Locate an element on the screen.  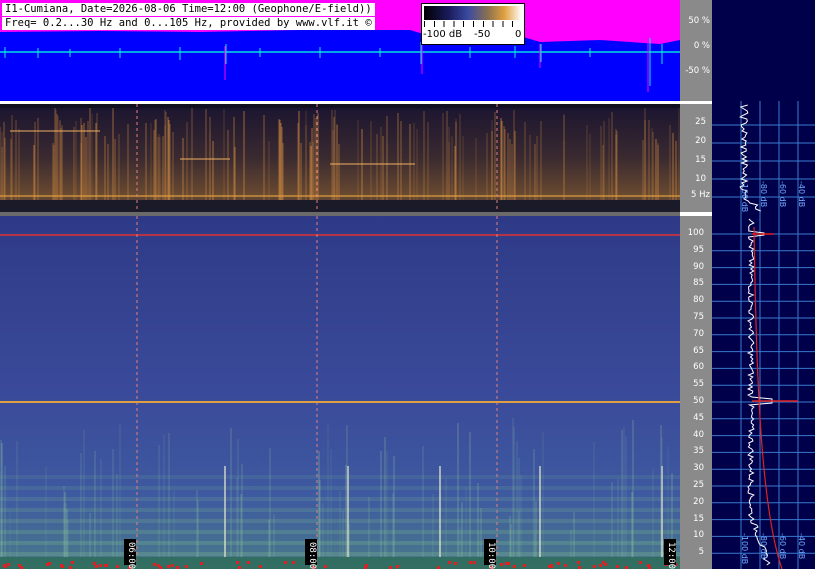
color-scale-gradient is located at coordinates (473, 13).